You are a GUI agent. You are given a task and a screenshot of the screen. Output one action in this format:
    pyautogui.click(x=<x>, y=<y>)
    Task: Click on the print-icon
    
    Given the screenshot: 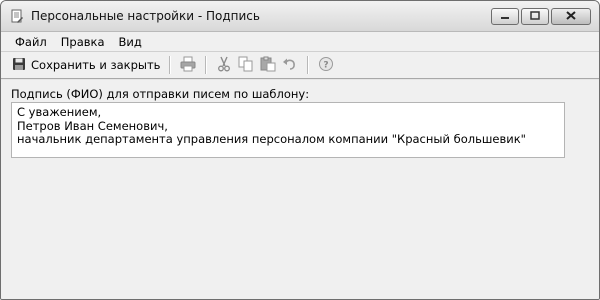 What is the action you would take?
    pyautogui.click(x=188, y=65)
    